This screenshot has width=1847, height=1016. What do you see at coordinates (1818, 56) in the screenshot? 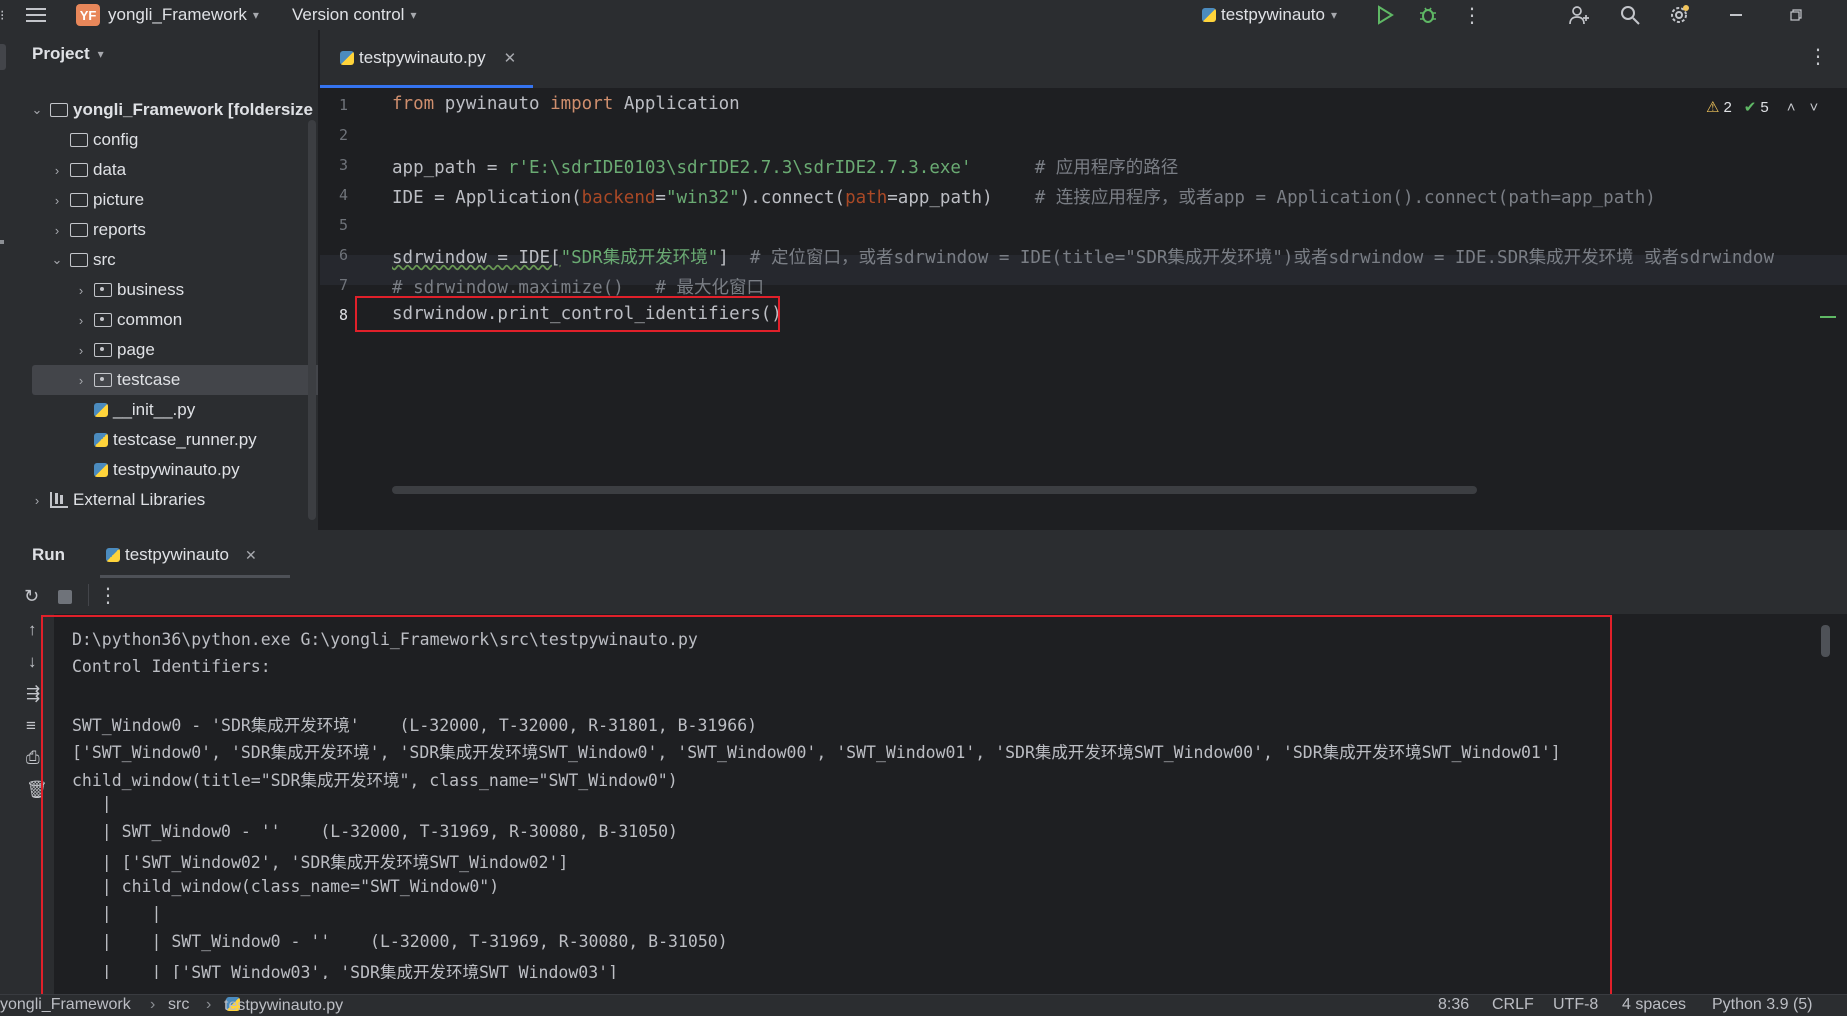
I see `tab-options-icon: ⋮` at bounding box center [1818, 56].